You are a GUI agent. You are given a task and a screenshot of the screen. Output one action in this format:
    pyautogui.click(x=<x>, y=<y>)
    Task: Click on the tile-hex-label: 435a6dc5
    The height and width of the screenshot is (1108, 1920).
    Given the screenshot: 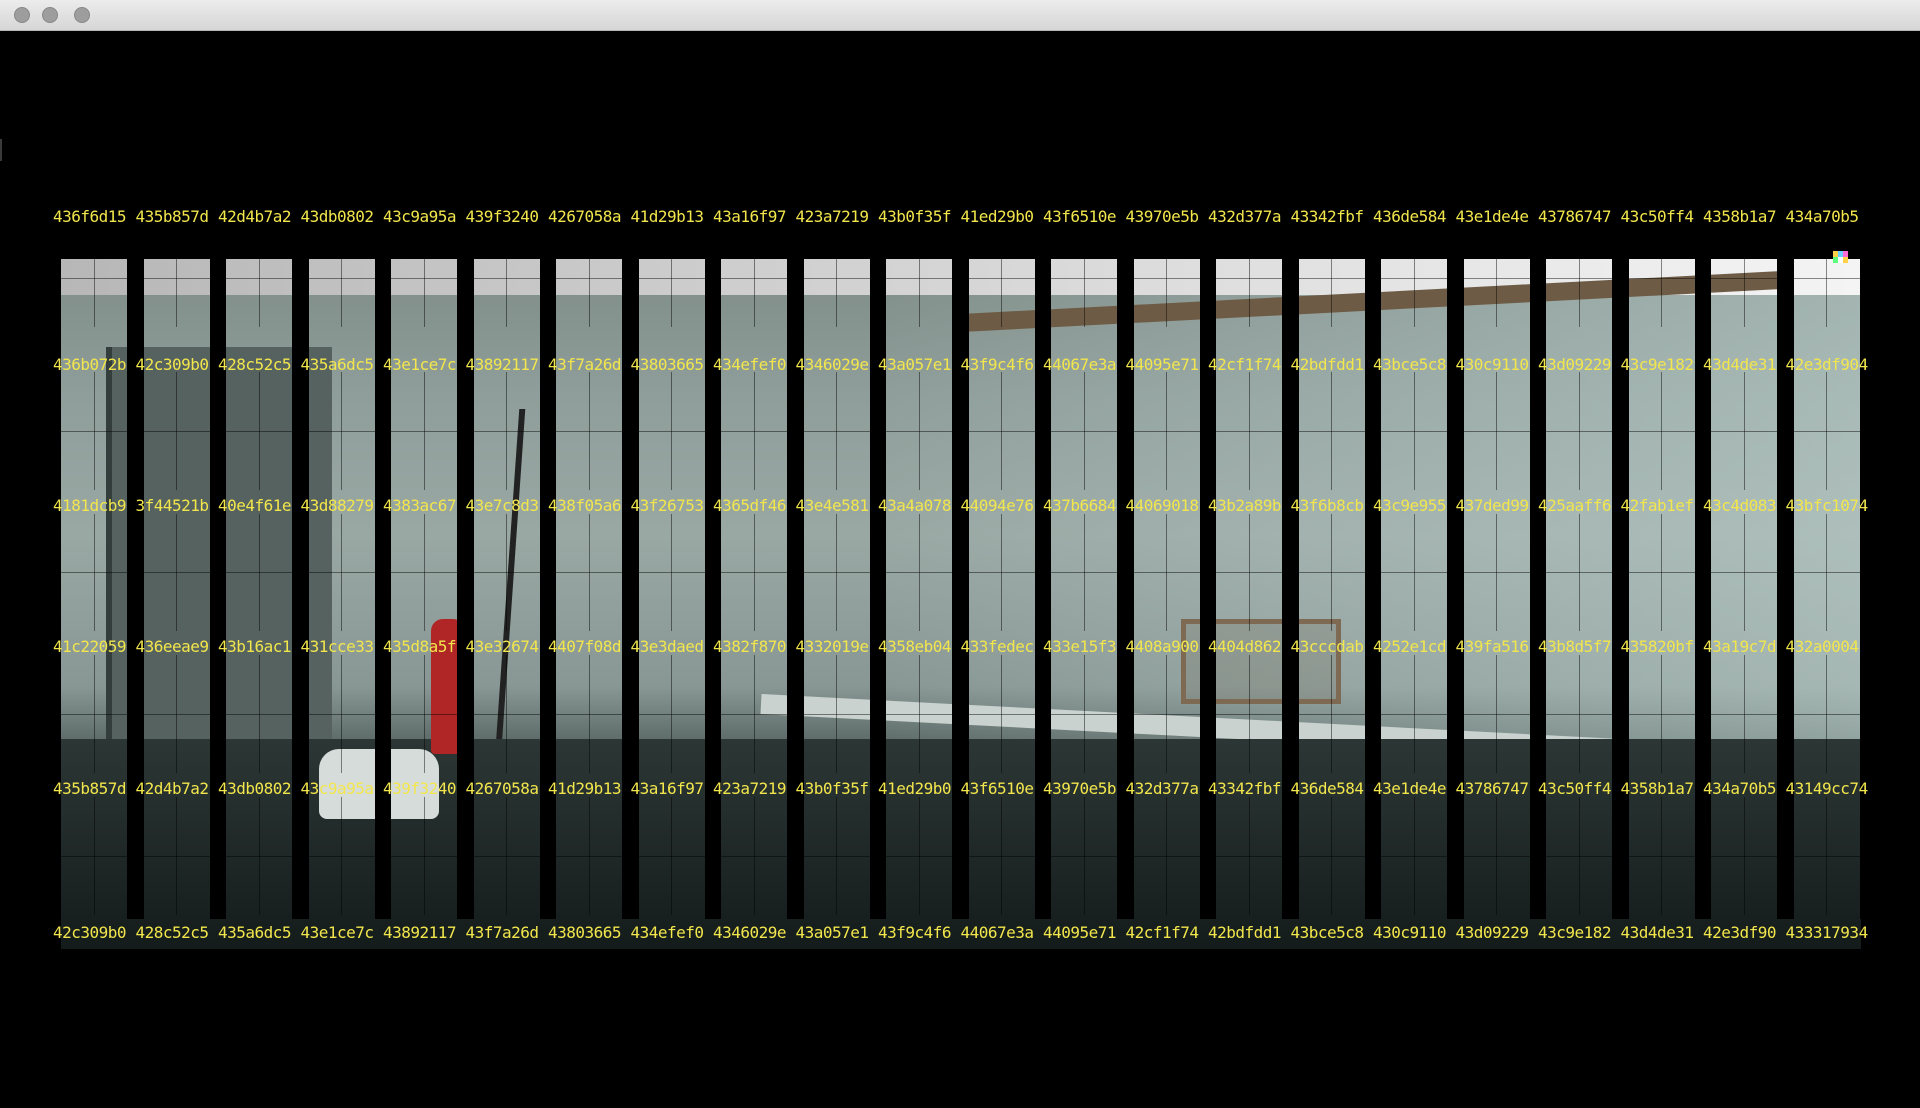 What is the action you would take?
    pyautogui.click(x=255, y=932)
    